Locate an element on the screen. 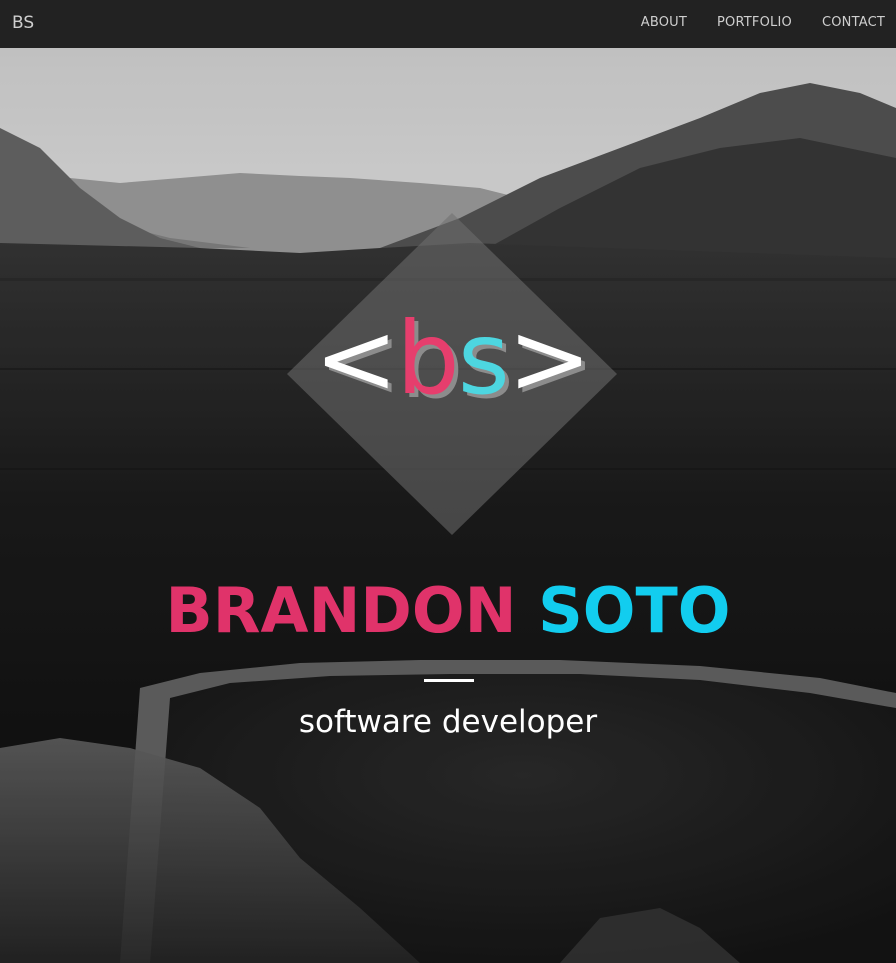 This screenshot has width=896, height=963. first-name: BRANDON is located at coordinates (341, 610).